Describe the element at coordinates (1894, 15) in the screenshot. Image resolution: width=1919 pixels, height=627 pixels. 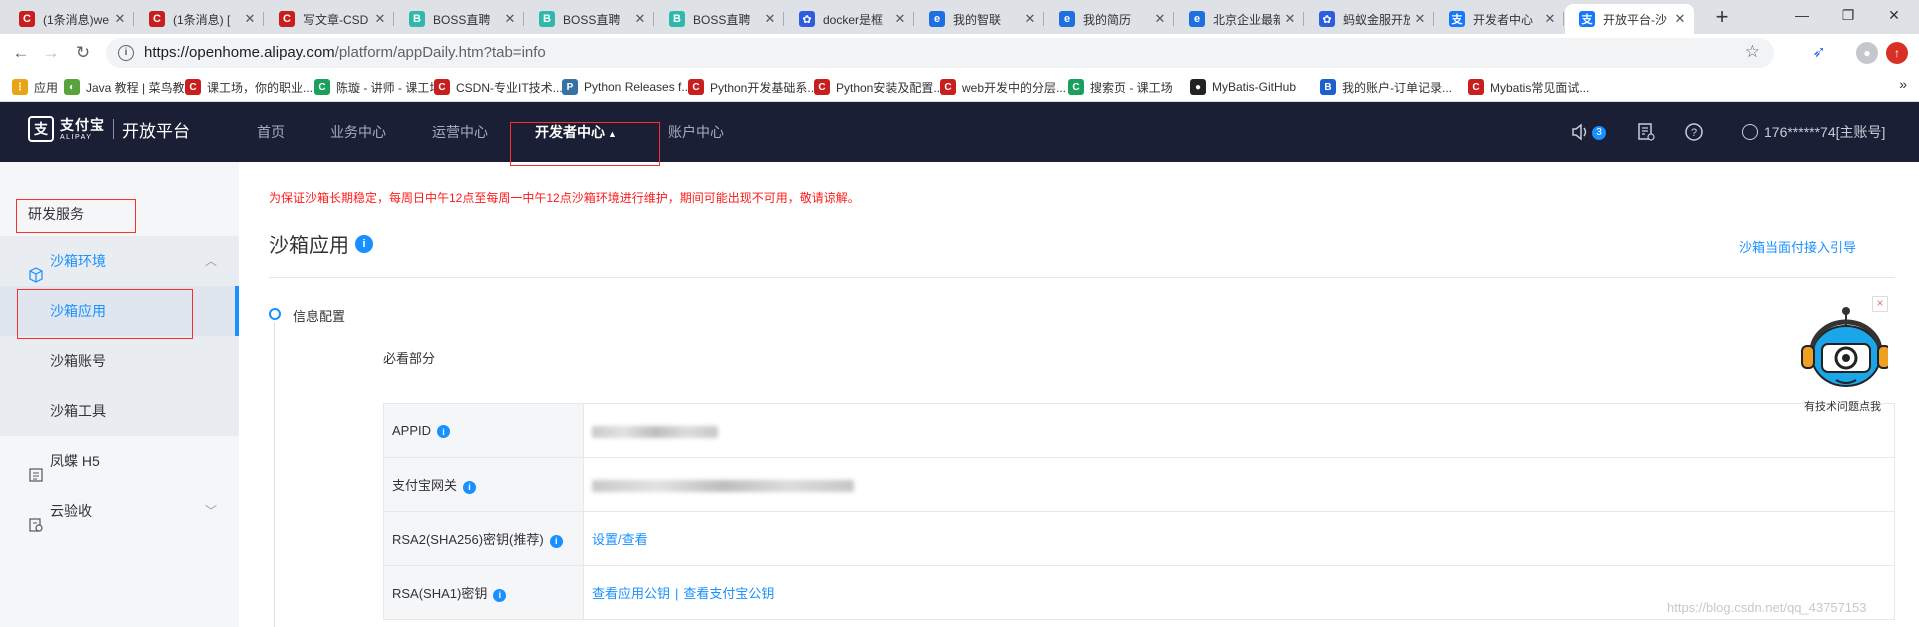
I see `close-window-button: ✕` at that location.